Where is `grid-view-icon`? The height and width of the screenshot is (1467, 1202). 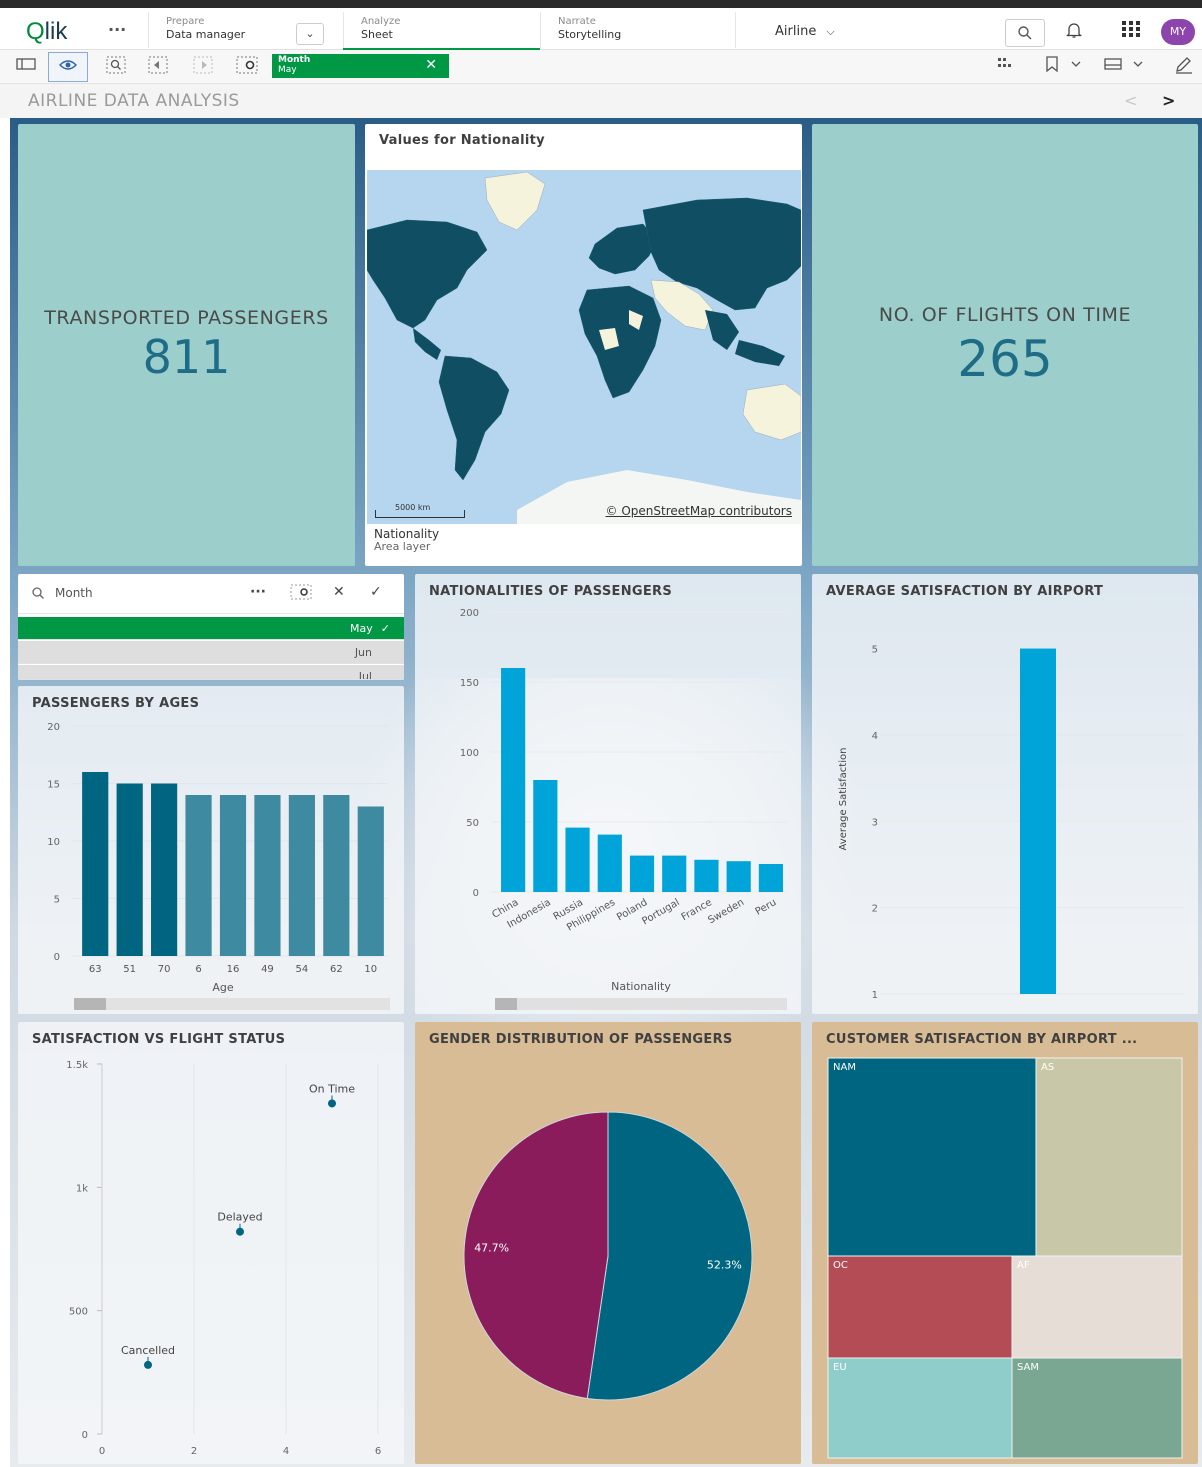
grid-view-icon is located at coordinates (1006, 66).